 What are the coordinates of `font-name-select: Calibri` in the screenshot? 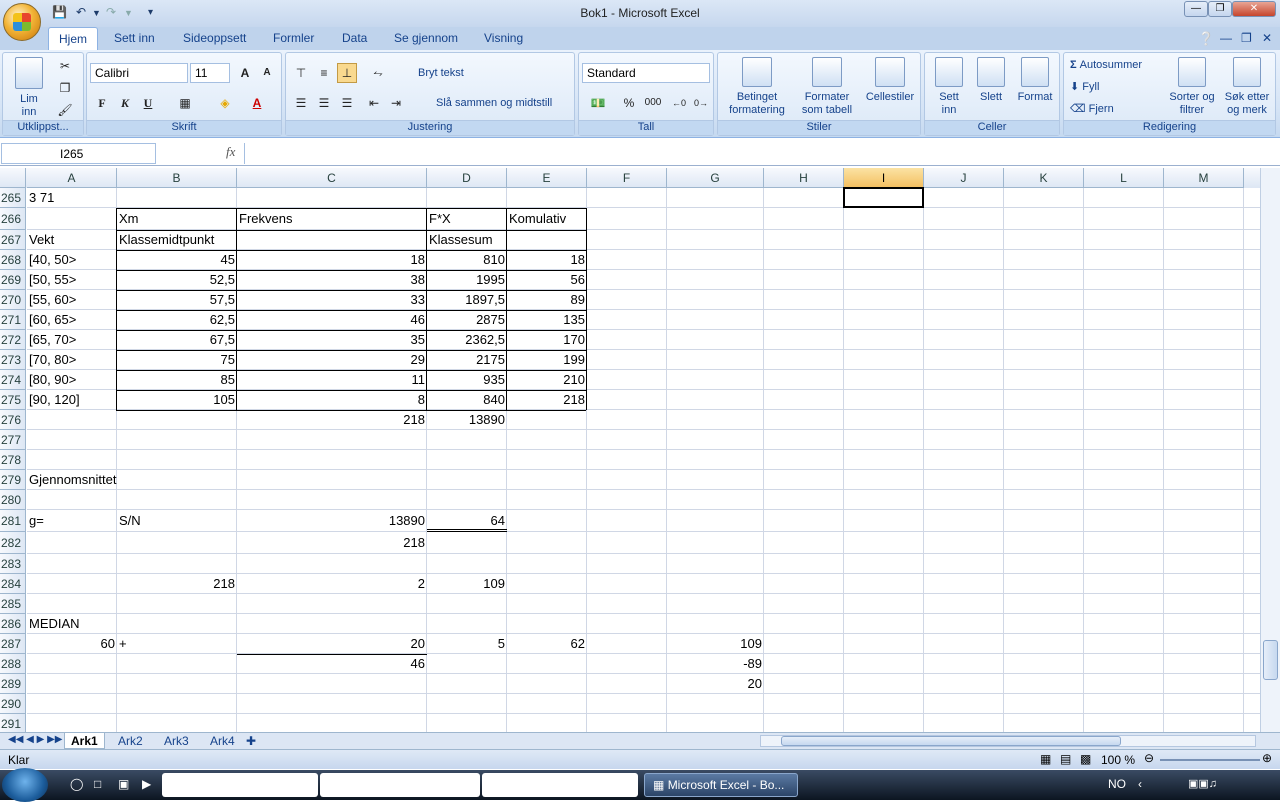 It's located at (139, 73).